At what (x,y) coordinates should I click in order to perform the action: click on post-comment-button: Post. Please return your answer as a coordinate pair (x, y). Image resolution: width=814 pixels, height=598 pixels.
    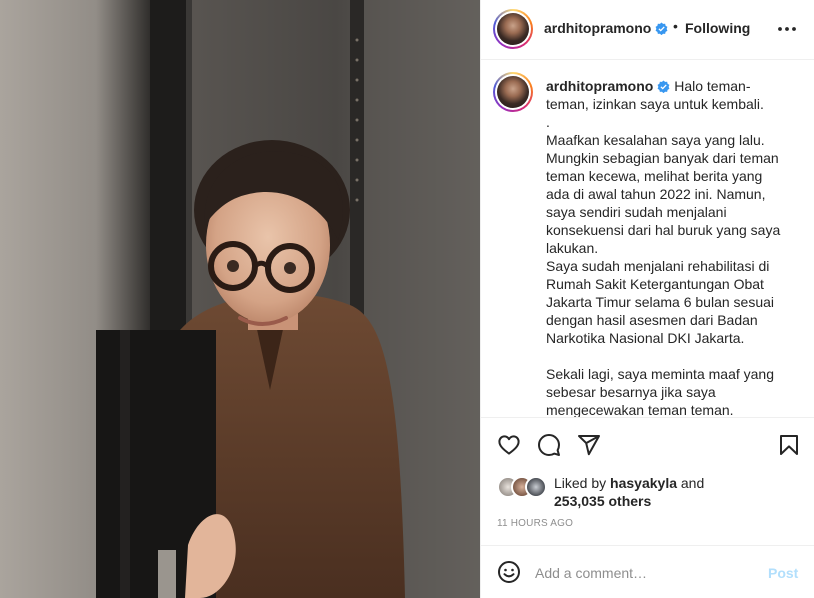
    Looking at the image, I should click on (783, 573).